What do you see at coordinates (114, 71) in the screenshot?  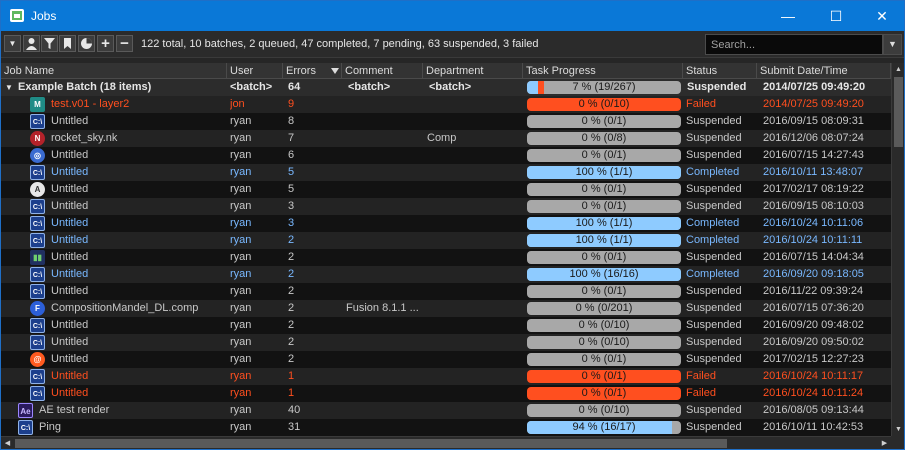 I see `column-job-name: Job Name` at bounding box center [114, 71].